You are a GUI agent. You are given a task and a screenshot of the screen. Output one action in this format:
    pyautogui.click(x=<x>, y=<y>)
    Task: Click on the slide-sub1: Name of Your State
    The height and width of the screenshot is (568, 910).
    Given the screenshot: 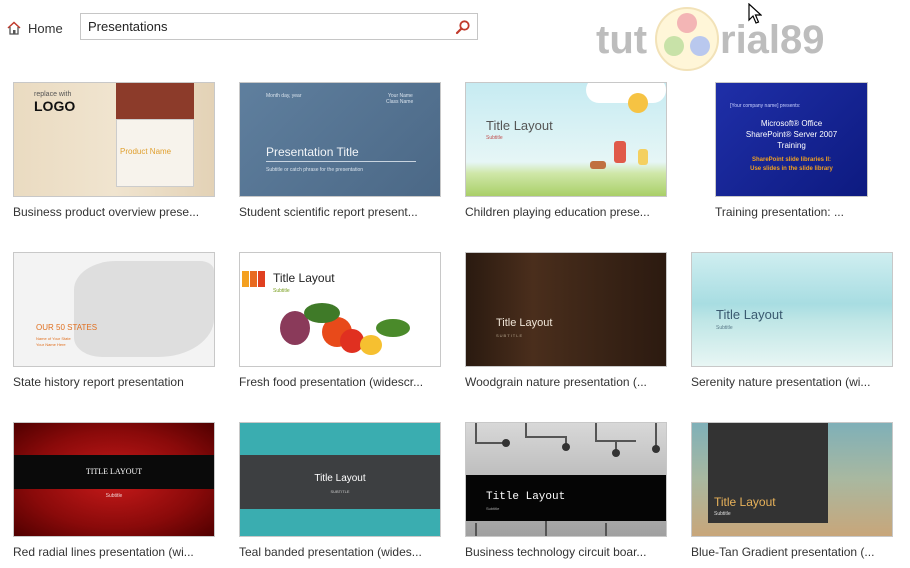 What is the action you would take?
    pyautogui.click(x=53, y=338)
    